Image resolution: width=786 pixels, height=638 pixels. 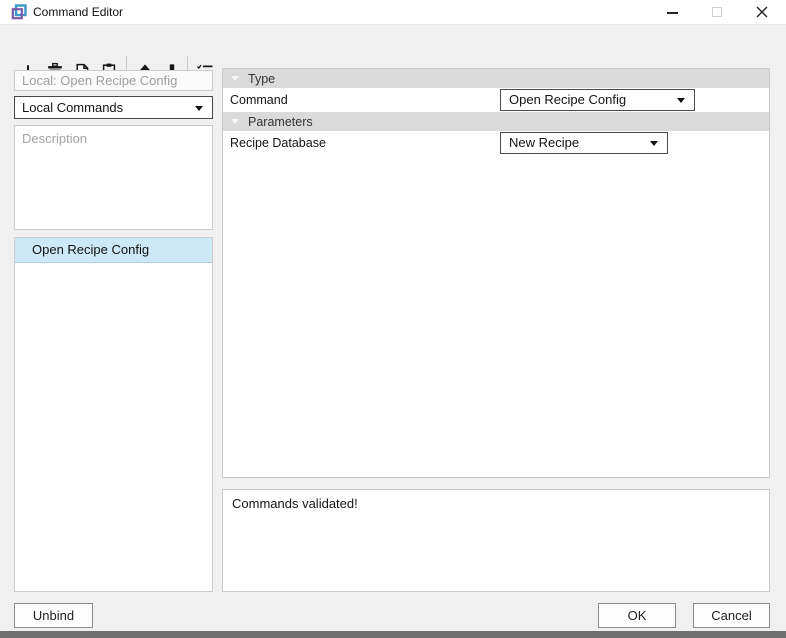 I want to click on command-list-item: Open Recipe Config, so click(x=113, y=250).